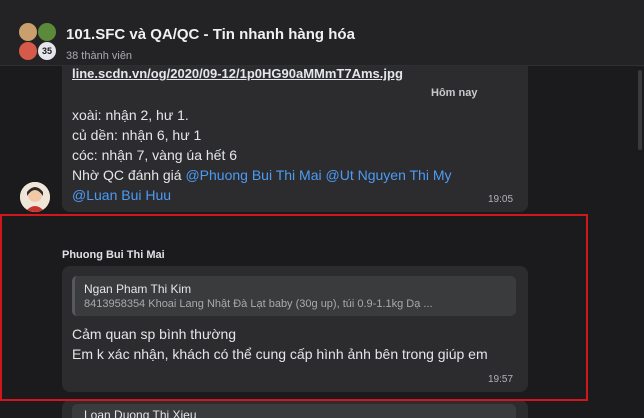 The image size is (644, 418). What do you see at coordinates (140, 413) in the screenshot?
I see `quoted-author: Loan Duong Thi Xieu` at bounding box center [140, 413].